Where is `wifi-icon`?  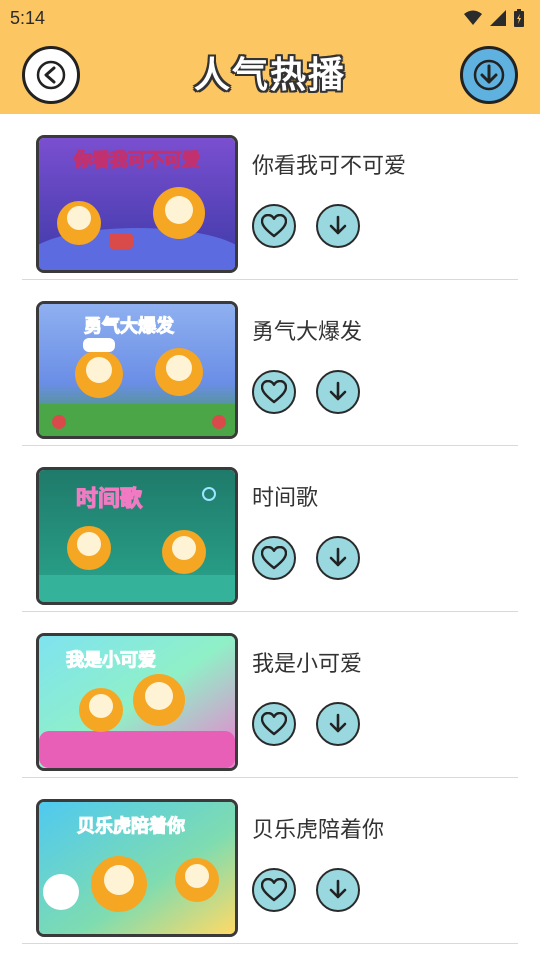
wifi-icon is located at coordinates (473, 17).